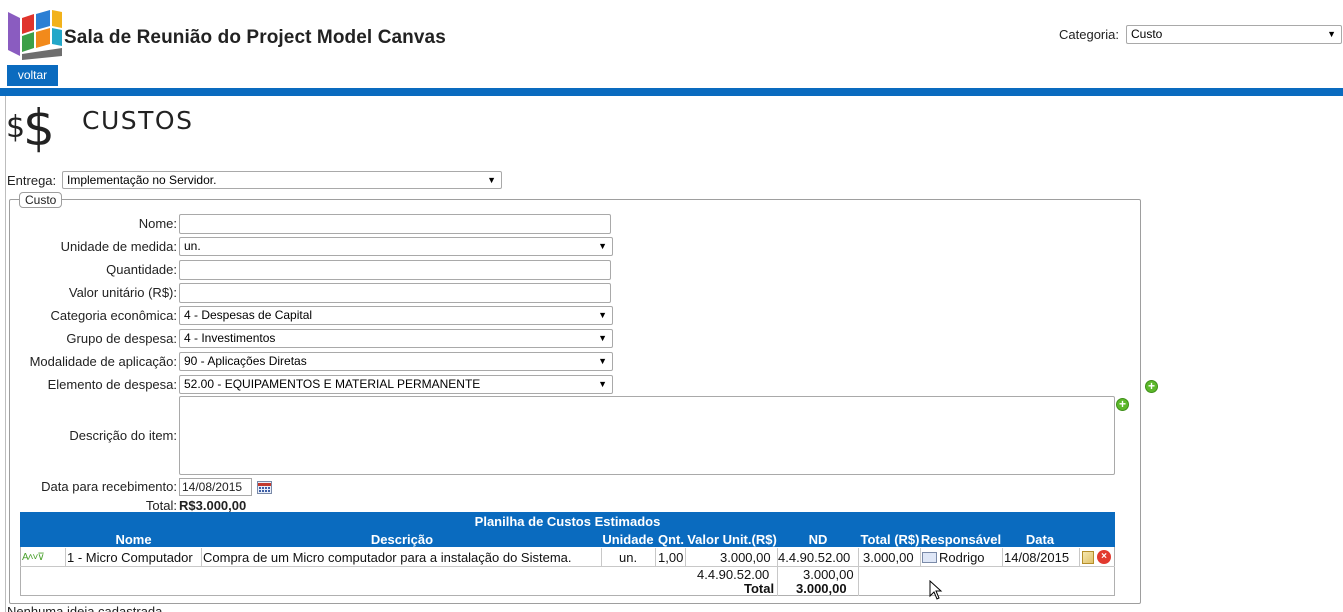 The image size is (1343, 612). What do you see at coordinates (35, 35) in the screenshot?
I see `app-logo` at bounding box center [35, 35].